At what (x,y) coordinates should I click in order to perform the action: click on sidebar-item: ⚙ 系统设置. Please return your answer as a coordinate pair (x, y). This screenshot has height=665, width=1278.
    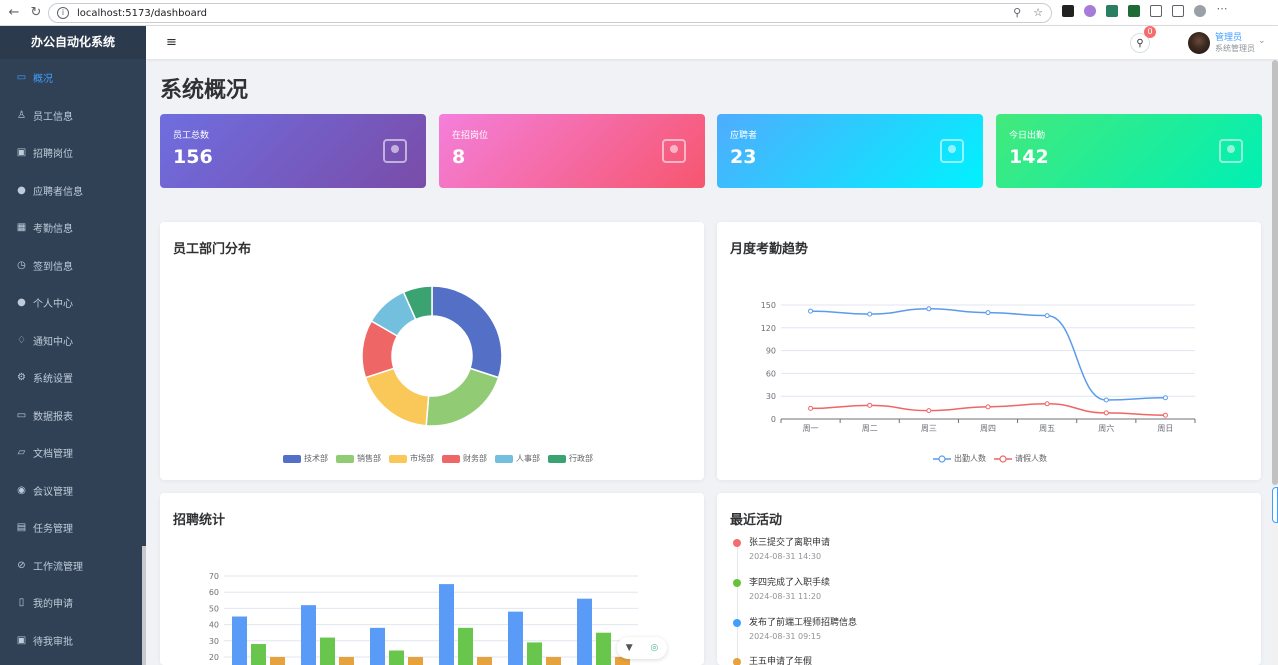
    Looking at the image, I should click on (73, 378).